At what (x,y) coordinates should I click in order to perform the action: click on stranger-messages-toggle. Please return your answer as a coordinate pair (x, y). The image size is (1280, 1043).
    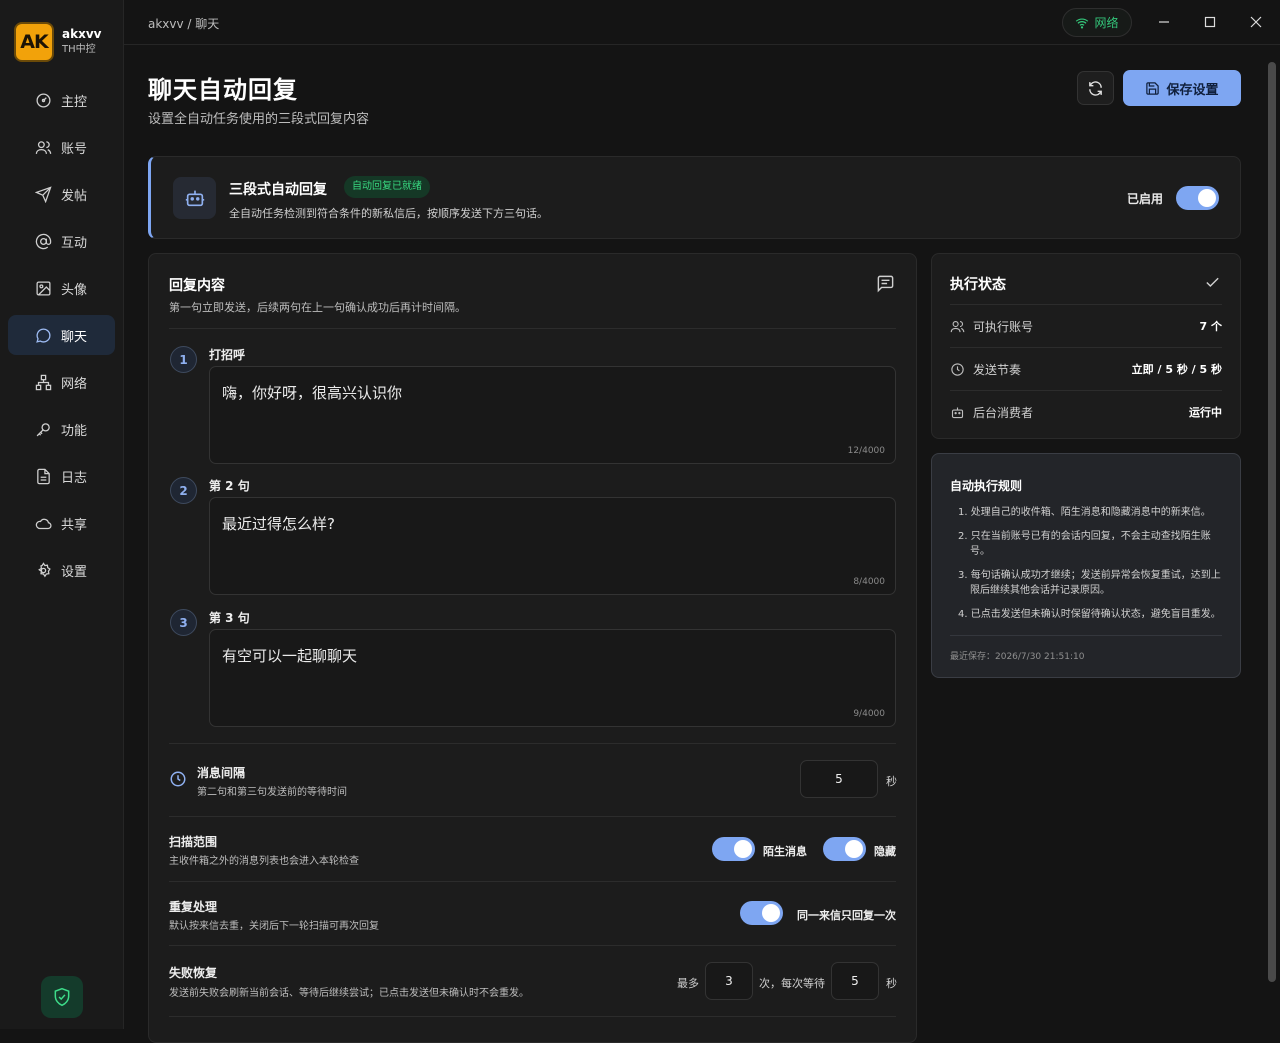
    Looking at the image, I should click on (733, 849).